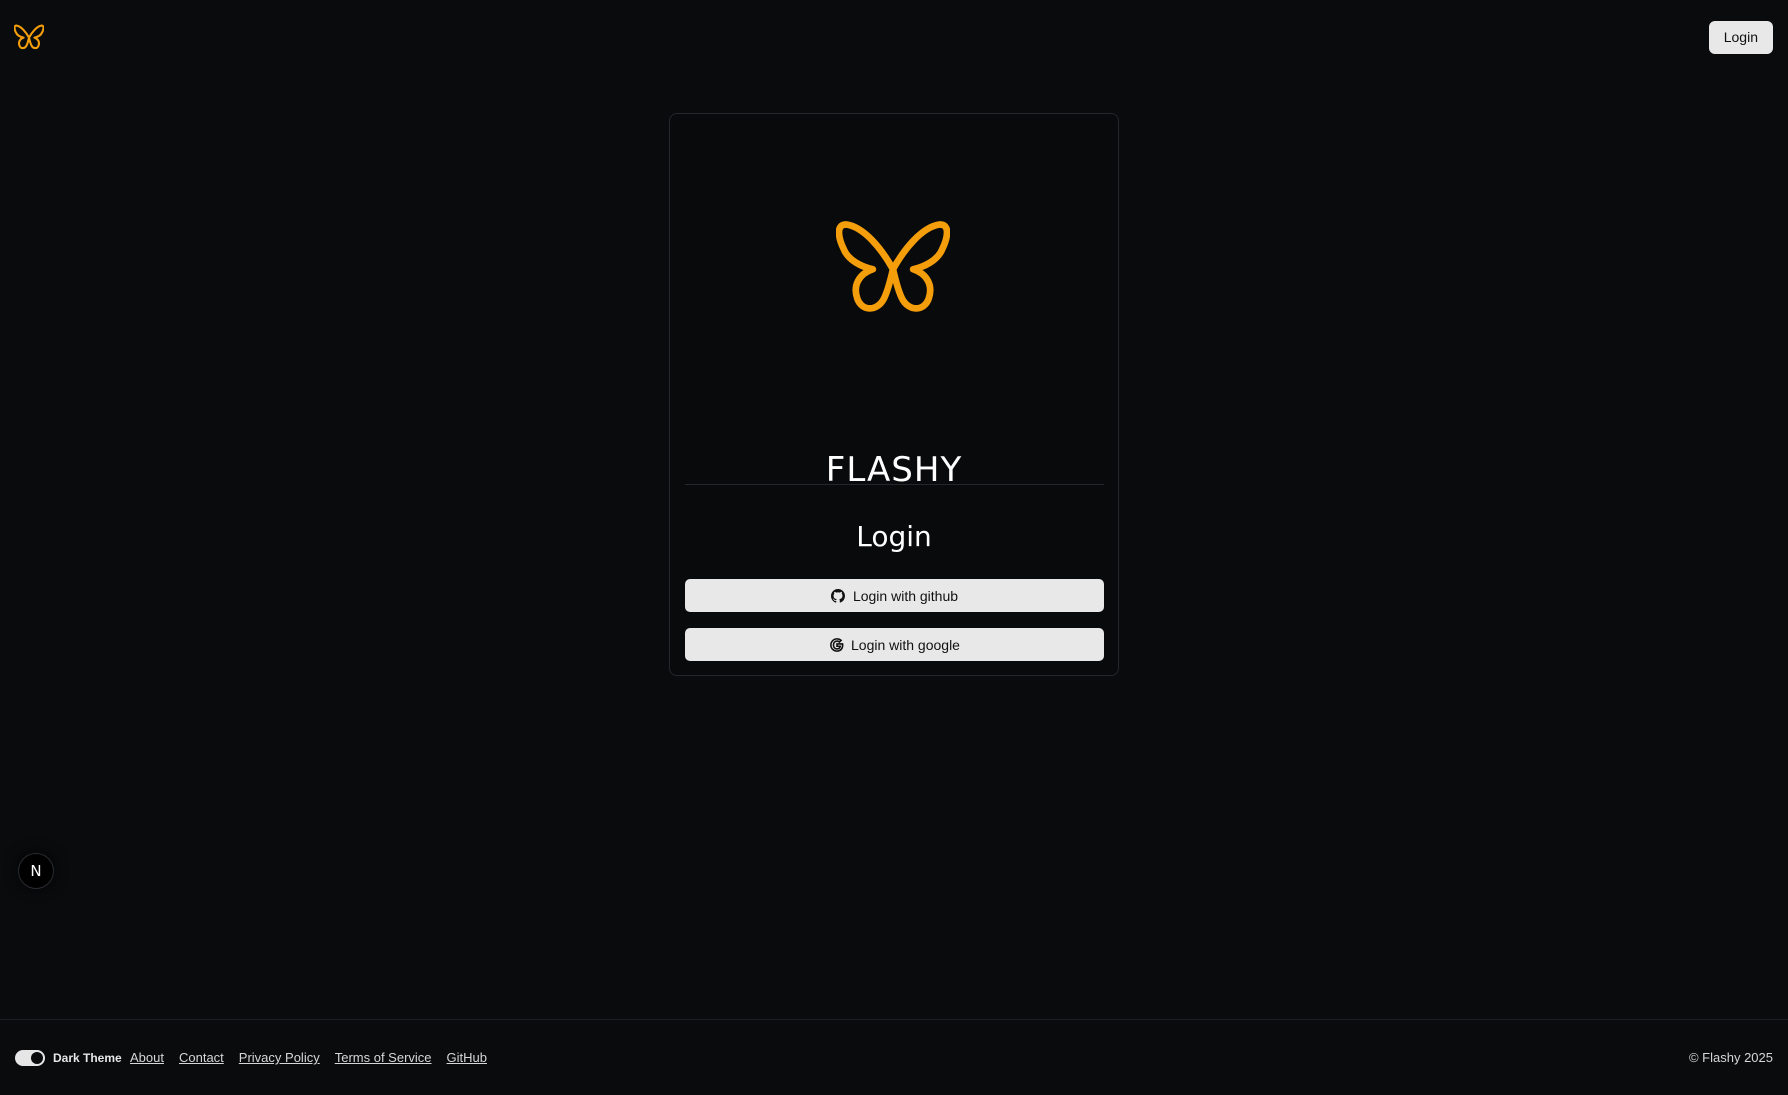 This screenshot has height=1095, width=1788. I want to click on login-github-button: Login with github, so click(894, 595).